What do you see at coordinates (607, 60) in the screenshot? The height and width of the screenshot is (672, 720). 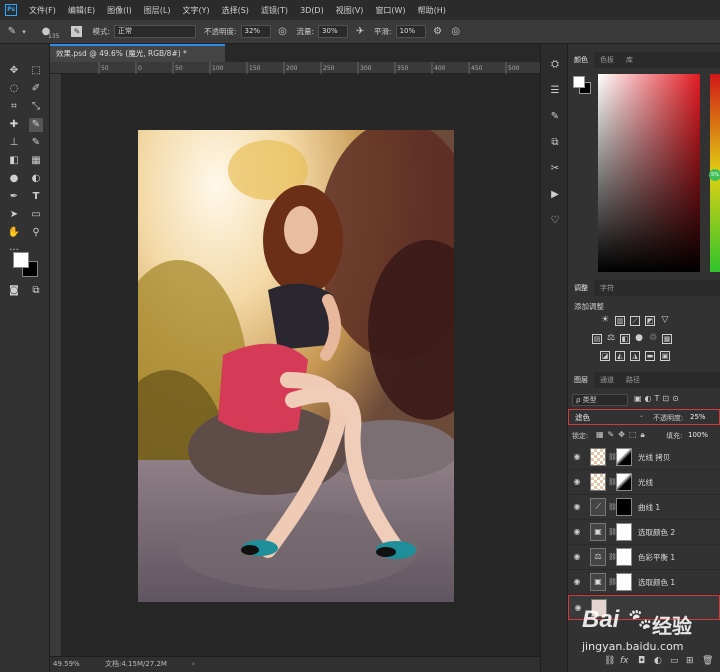 I see `tab-swatches: 色板` at bounding box center [607, 60].